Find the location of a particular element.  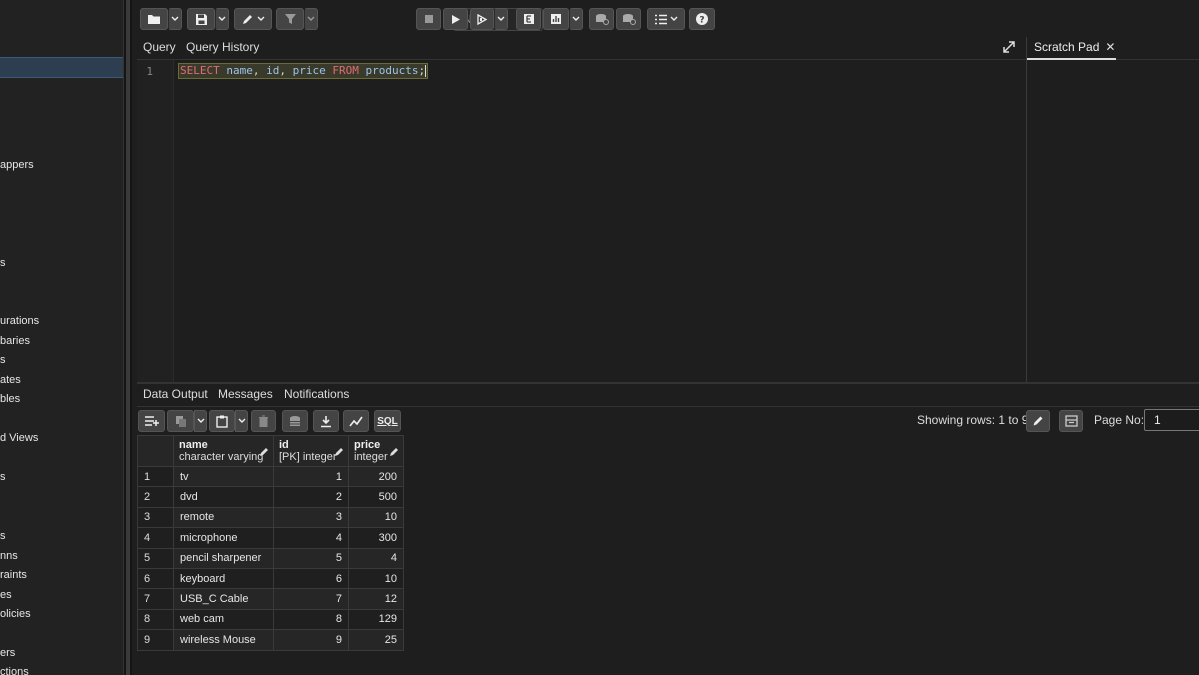

cell-name: USB_C Cable is located at coordinates (223, 599).